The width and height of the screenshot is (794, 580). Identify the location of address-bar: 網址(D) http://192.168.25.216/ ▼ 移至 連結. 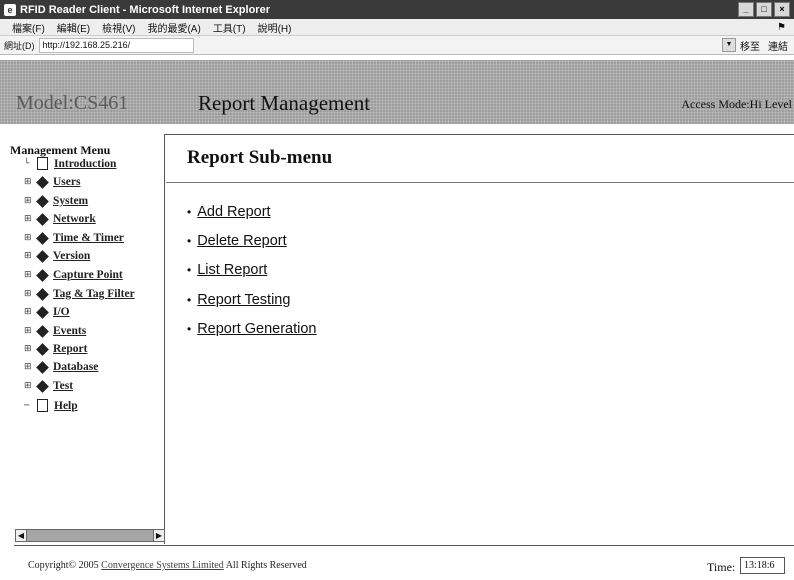
(397, 45).